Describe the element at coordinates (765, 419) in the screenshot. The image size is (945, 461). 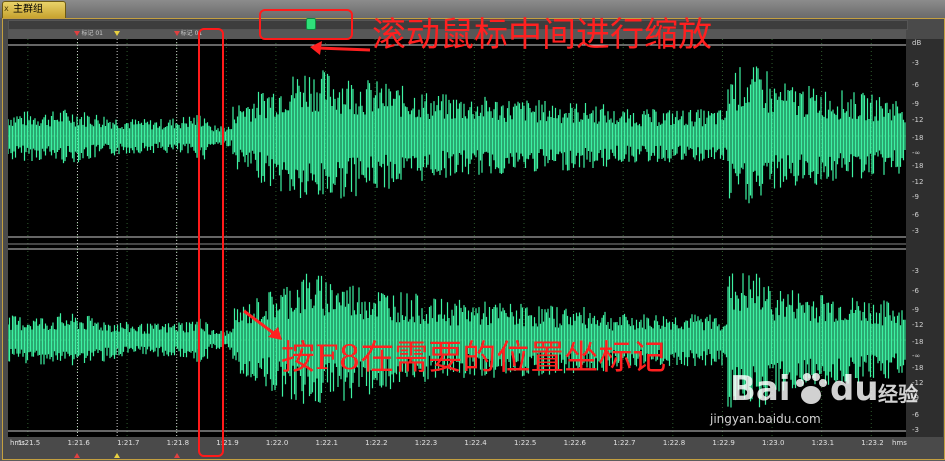
I see `watermark-url: jingyan.baidu.com` at that location.